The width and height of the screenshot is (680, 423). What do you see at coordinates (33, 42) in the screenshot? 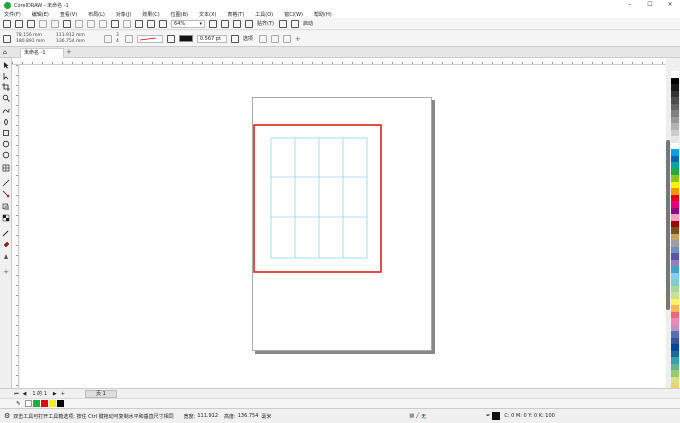
I see `y-position-field: 180.891 mm` at bounding box center [33, 42].